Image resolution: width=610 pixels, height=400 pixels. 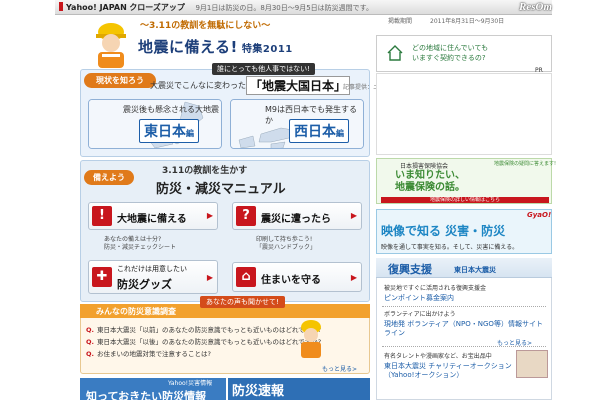 I want to click on quake-insurance-title-line2: 地震保険の話。, so click(x=430, y=187).